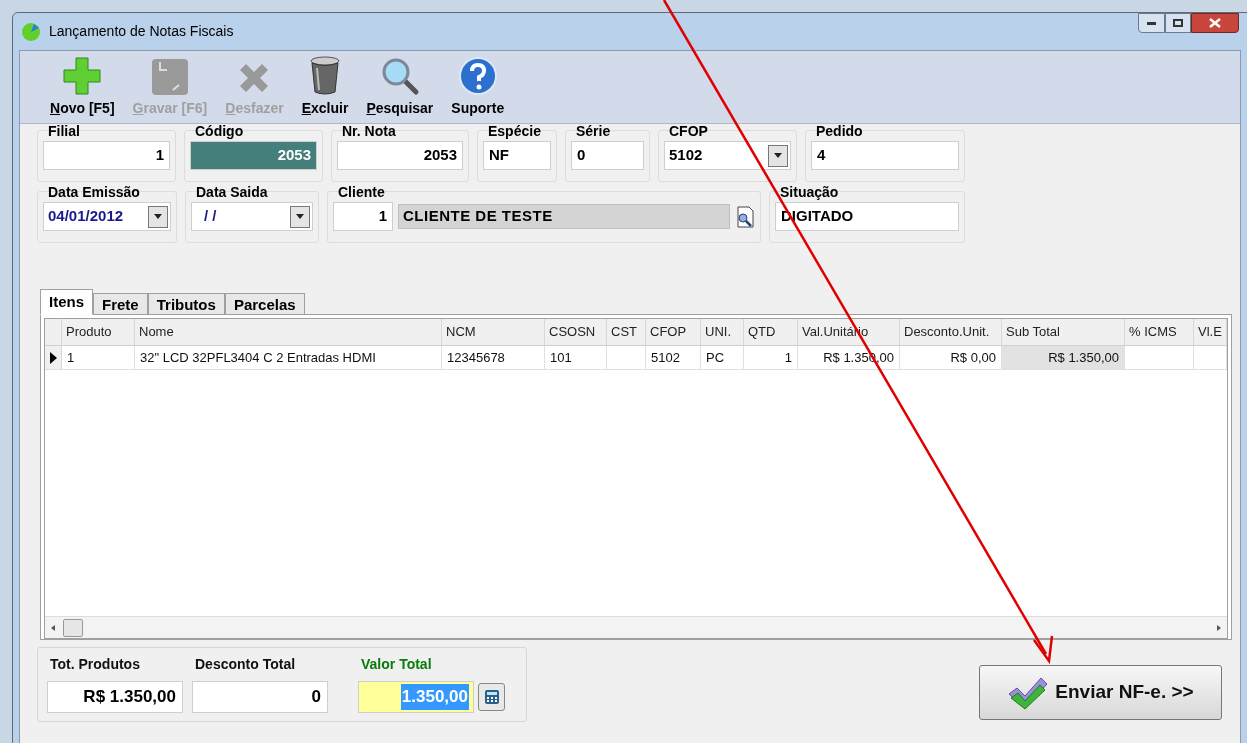 This screenshot has height=743, width=1247. Describe the element at coordinates (722, 332) in the screenshot. I see `column-header: UNI.` at that location.